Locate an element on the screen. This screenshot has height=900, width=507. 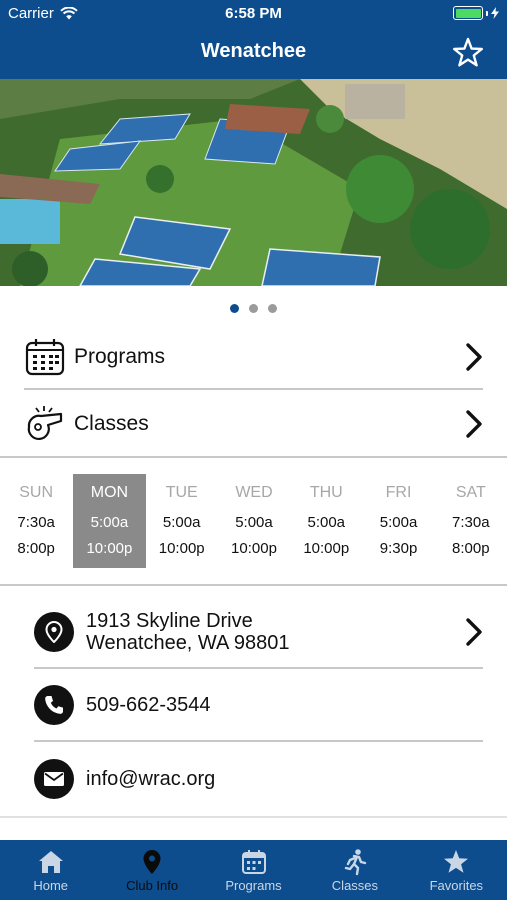
status-time: 6:58 PM is located at coordinates (253, 13).